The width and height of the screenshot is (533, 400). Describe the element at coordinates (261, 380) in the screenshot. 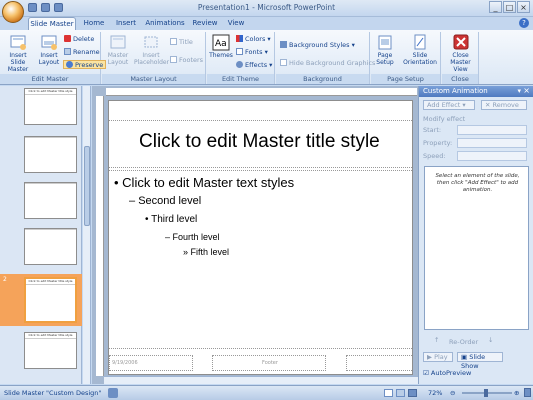

I see `horizontal-scrollbar` at that location.